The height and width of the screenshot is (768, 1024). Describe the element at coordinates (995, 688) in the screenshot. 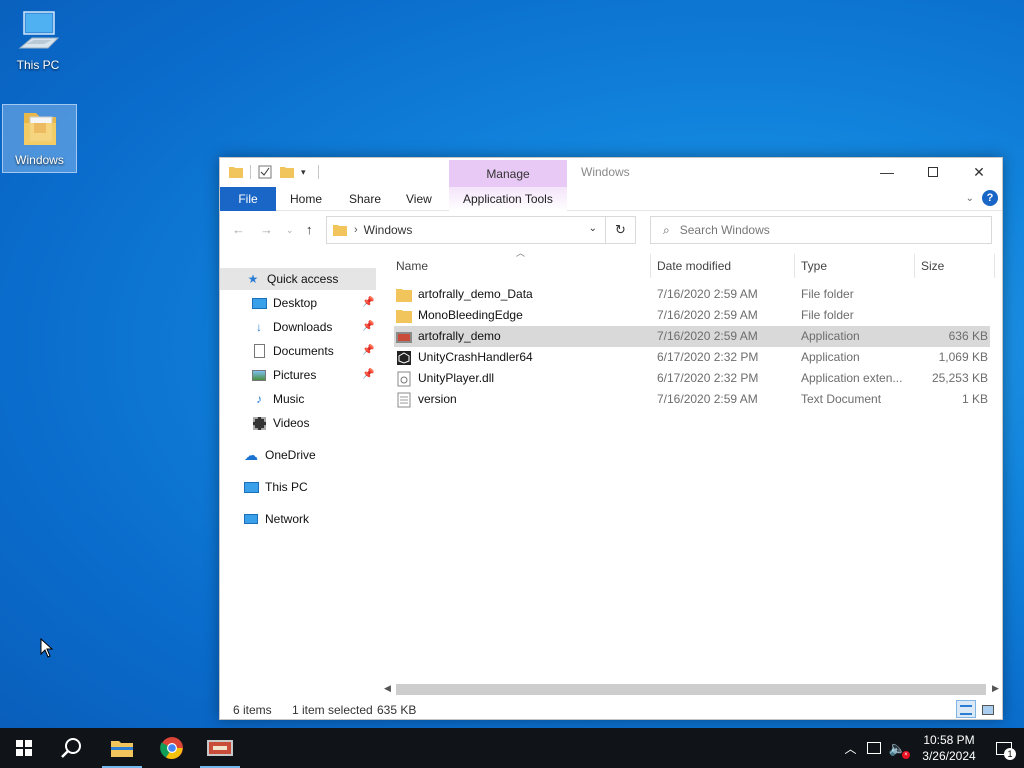

I see `scroll-right-icon: ▶` at that location.